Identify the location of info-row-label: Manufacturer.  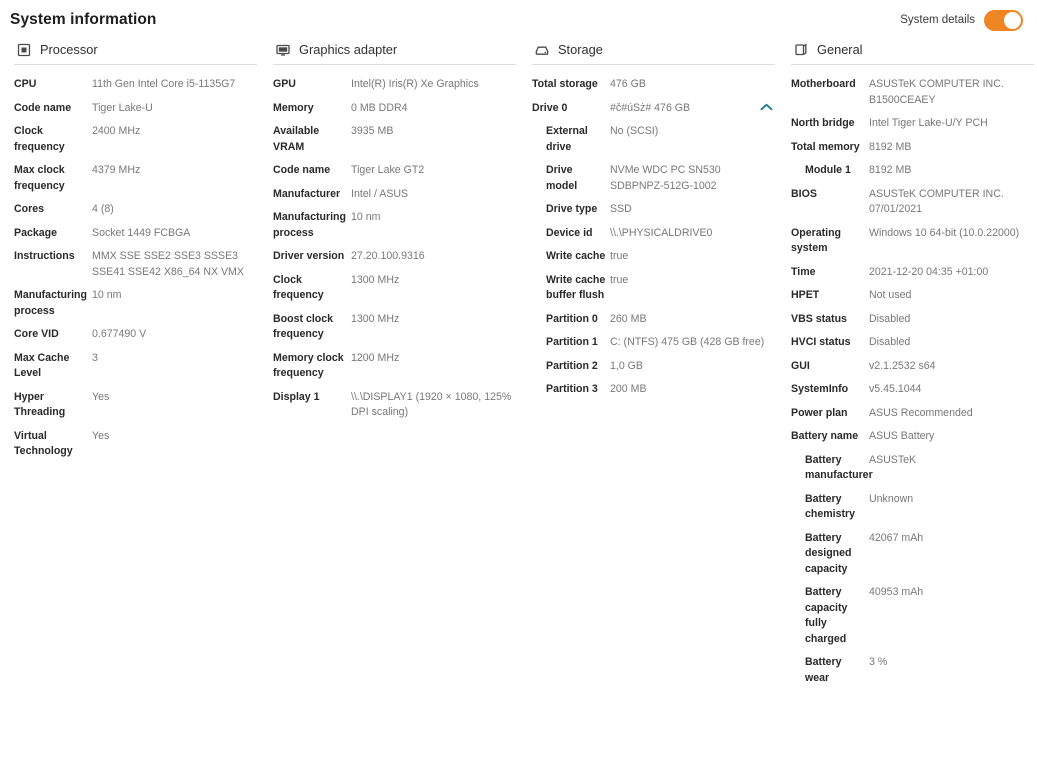
(307, 193).